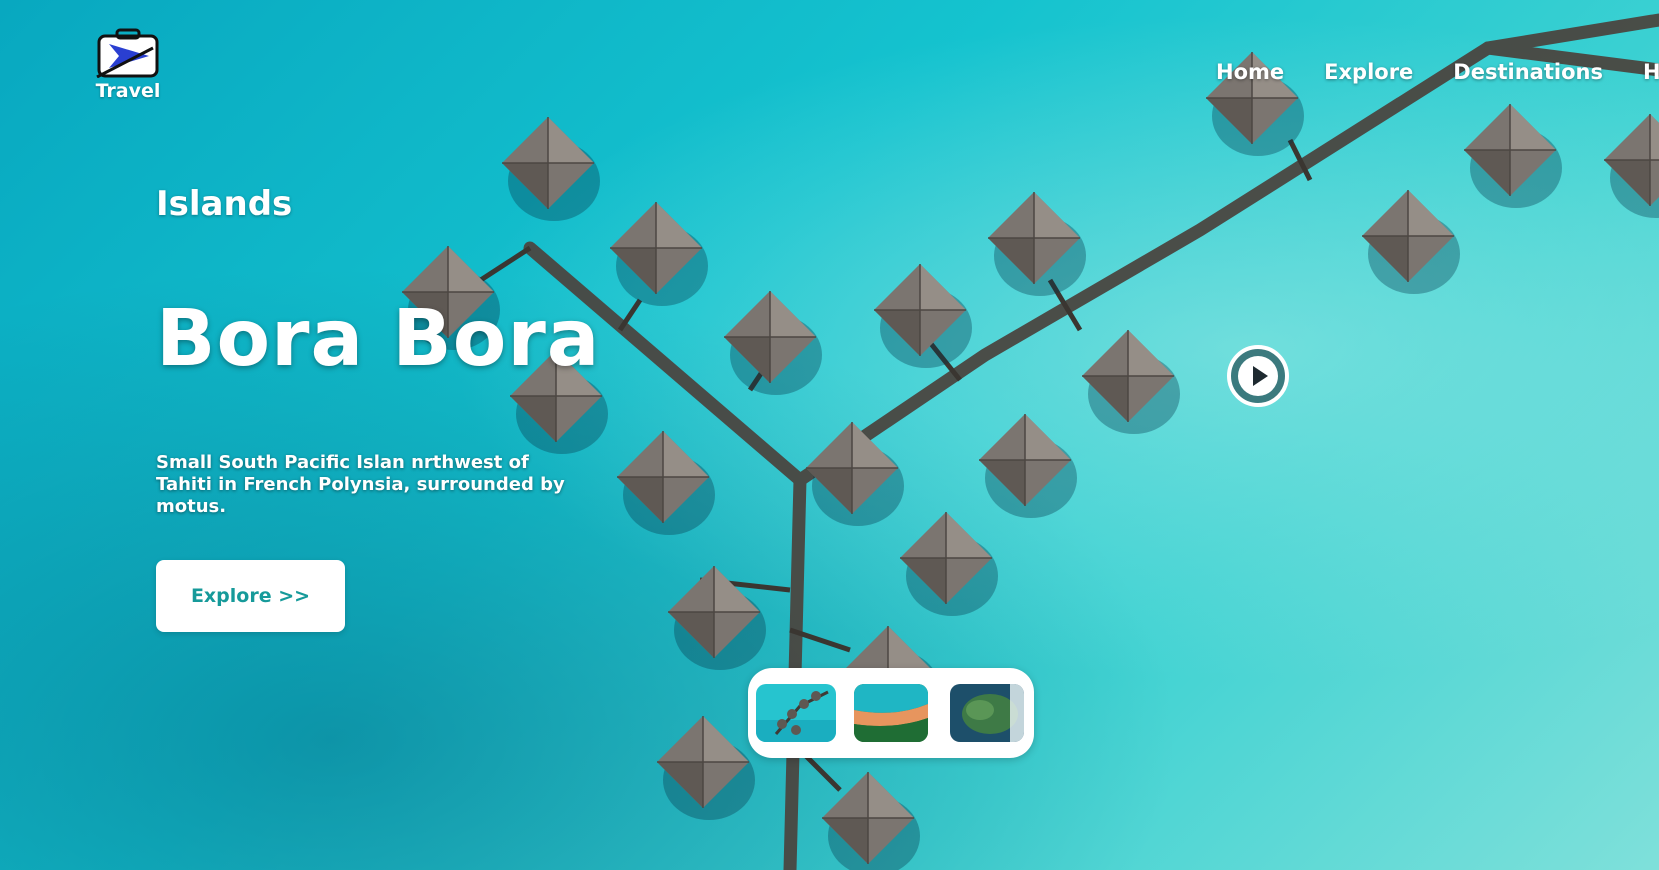 Image resolution: width=1659 pixels, height=870 pixels. I want to click on main-nav: Home Explore Destinations Ho, so click(1437, 72).